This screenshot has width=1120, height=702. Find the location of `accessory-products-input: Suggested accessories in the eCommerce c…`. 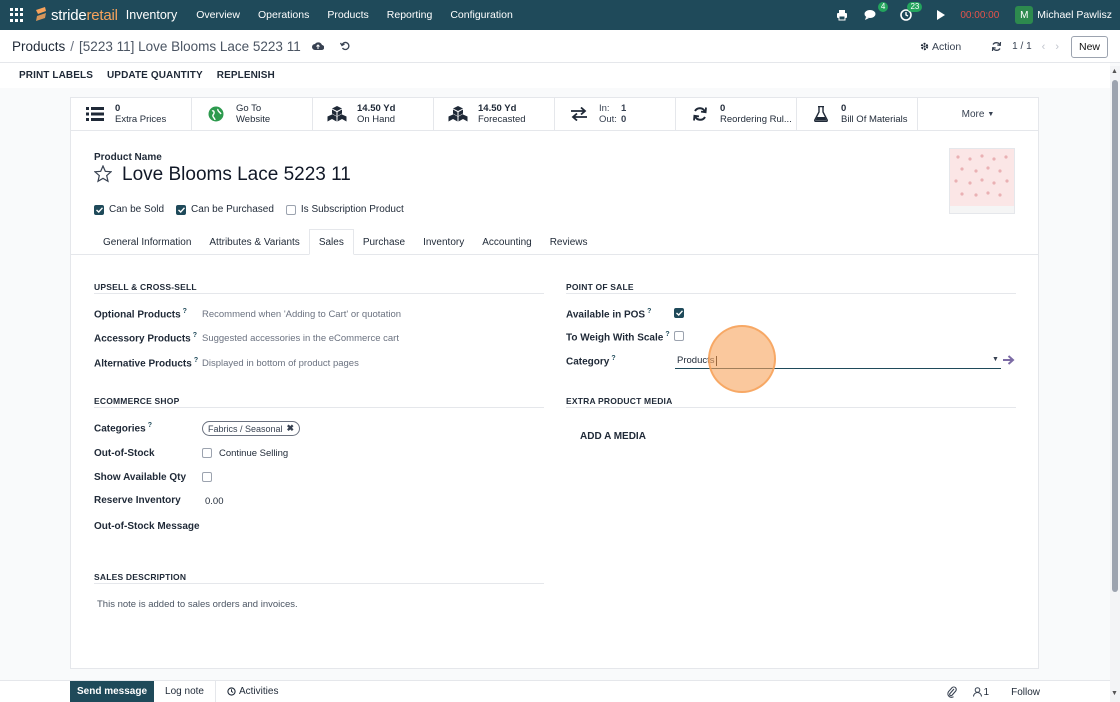

accessory-products-input: Suggested accessories in the eCommerce c… is located at coordinates (300, 338).